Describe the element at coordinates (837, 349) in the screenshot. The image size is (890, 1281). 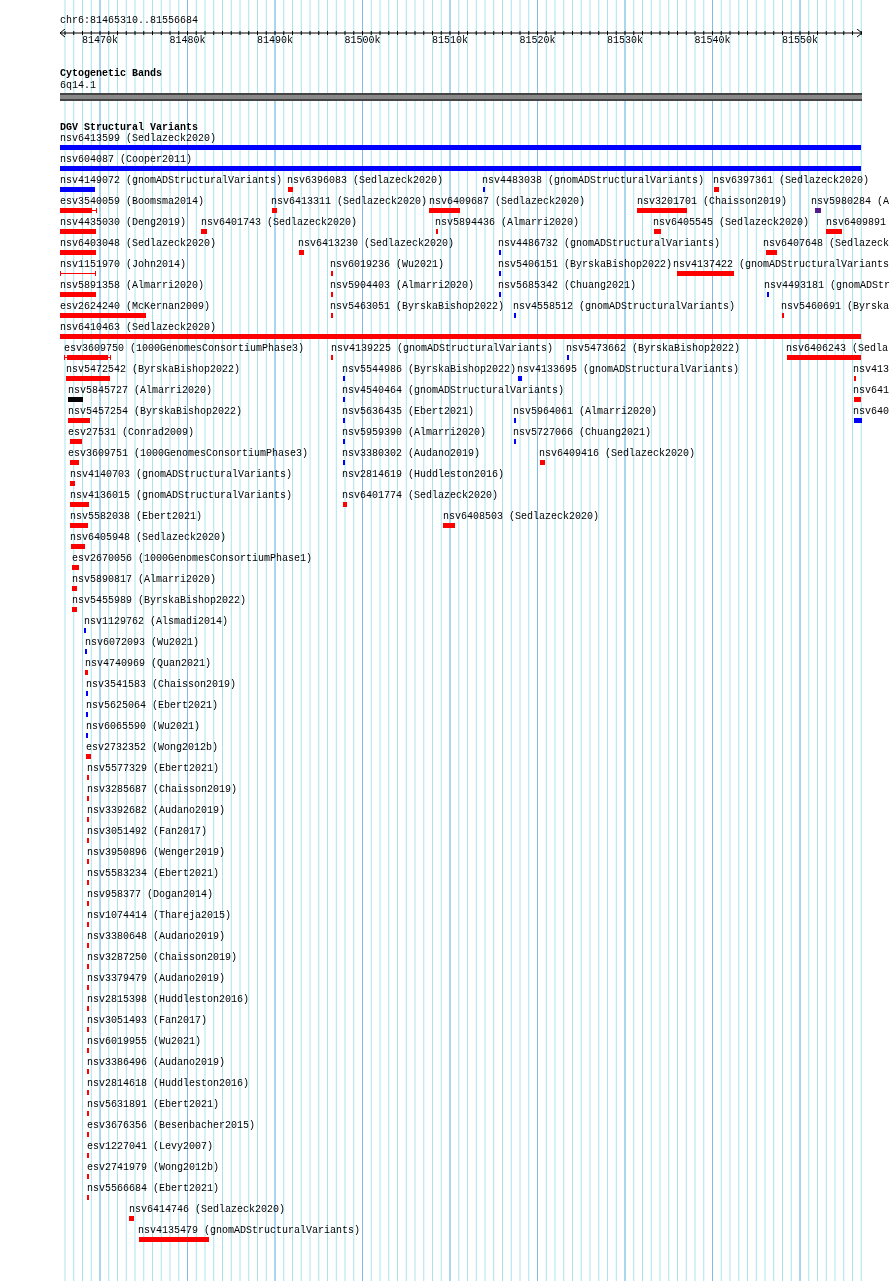
I see `variant-label: nsv6406243 (Sedla` at that location.